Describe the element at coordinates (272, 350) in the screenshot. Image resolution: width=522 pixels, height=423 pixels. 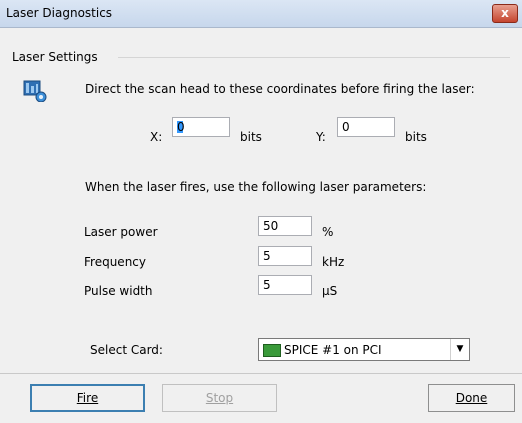
I see `pci-card-icon` at that location.